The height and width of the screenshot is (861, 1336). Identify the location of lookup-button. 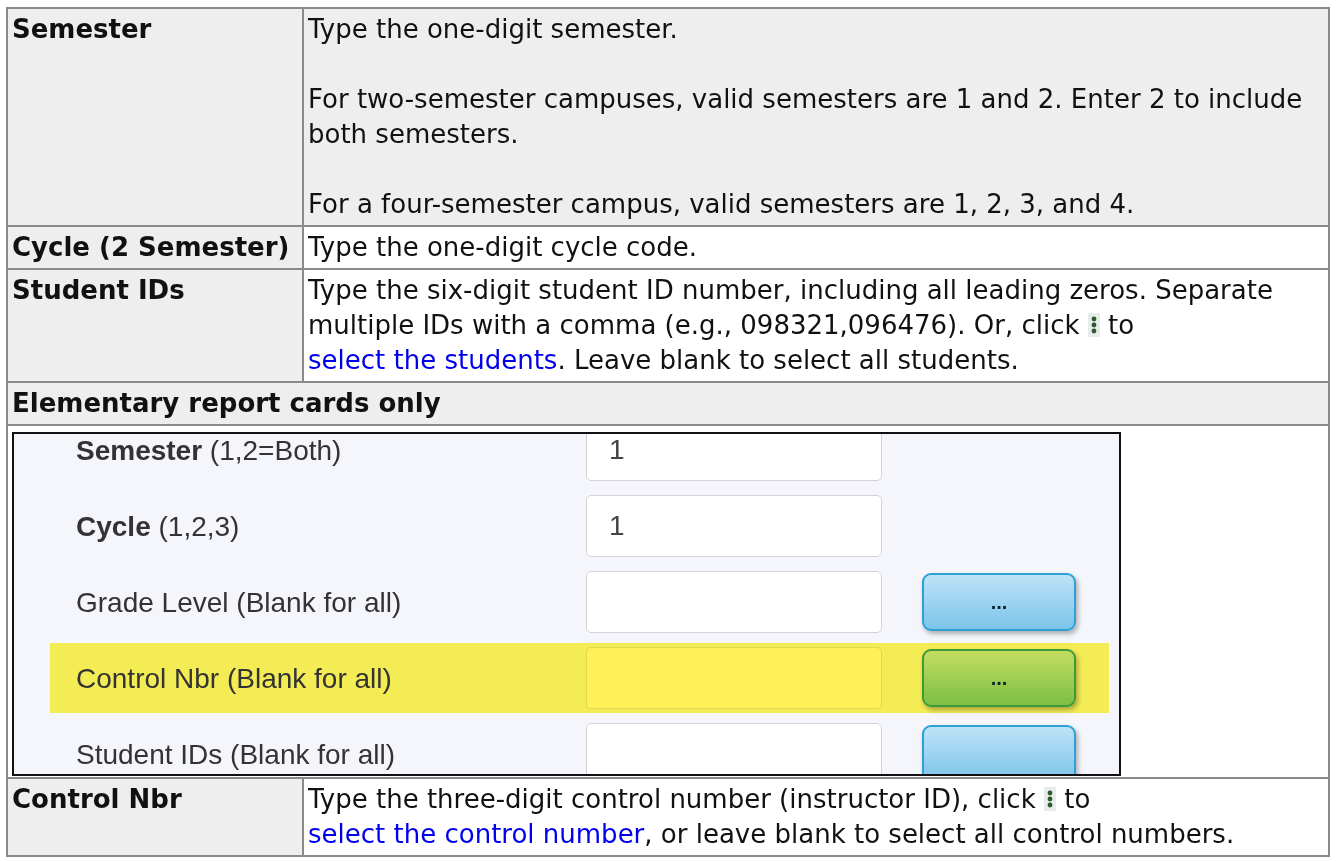
(999, 749).